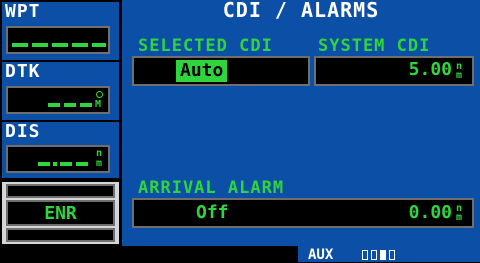  Describe the element at coordinates (60, 235) in the screenshot. I see `mode-box-bottom` at that location.